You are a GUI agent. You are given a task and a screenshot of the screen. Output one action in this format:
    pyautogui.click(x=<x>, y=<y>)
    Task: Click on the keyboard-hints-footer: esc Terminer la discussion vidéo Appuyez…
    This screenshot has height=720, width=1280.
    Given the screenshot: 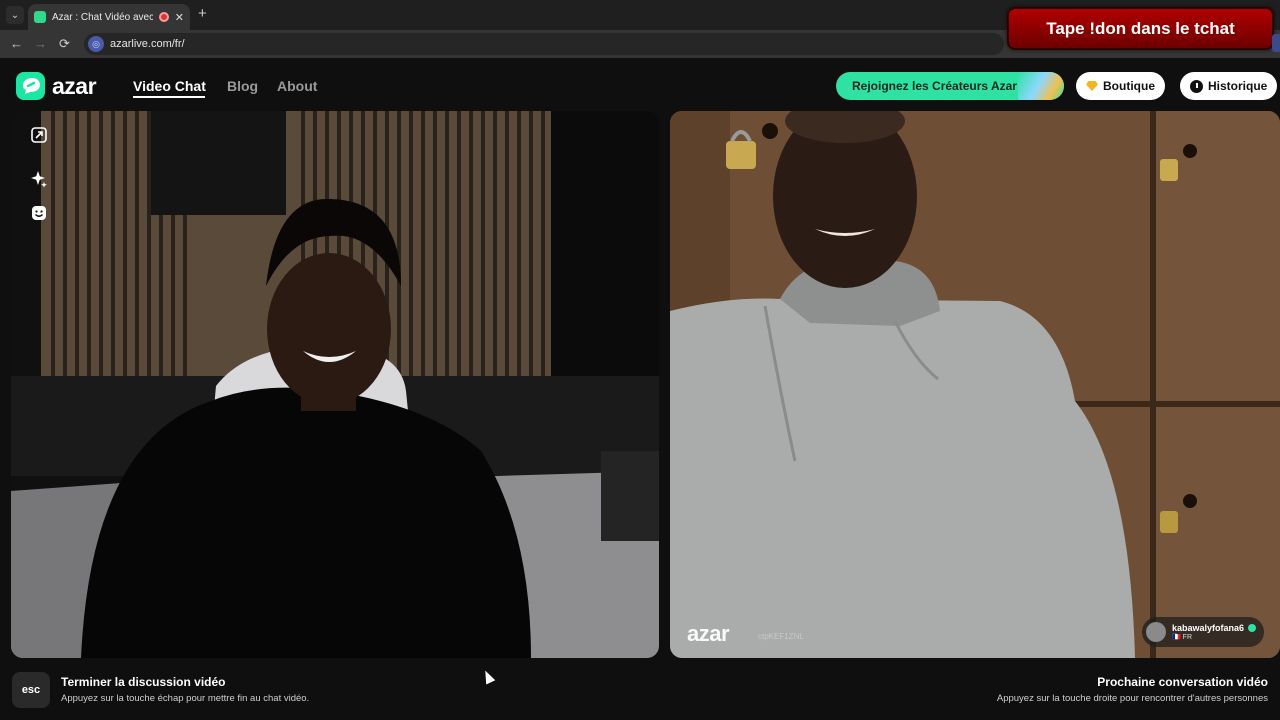 What is the action you would take?
    pyautogui.click(x=640, y=691)
    